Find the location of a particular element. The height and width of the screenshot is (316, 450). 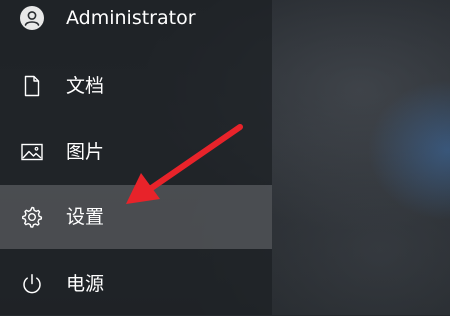

menu-item-label: 电源 is located at coordinates (85, 284).